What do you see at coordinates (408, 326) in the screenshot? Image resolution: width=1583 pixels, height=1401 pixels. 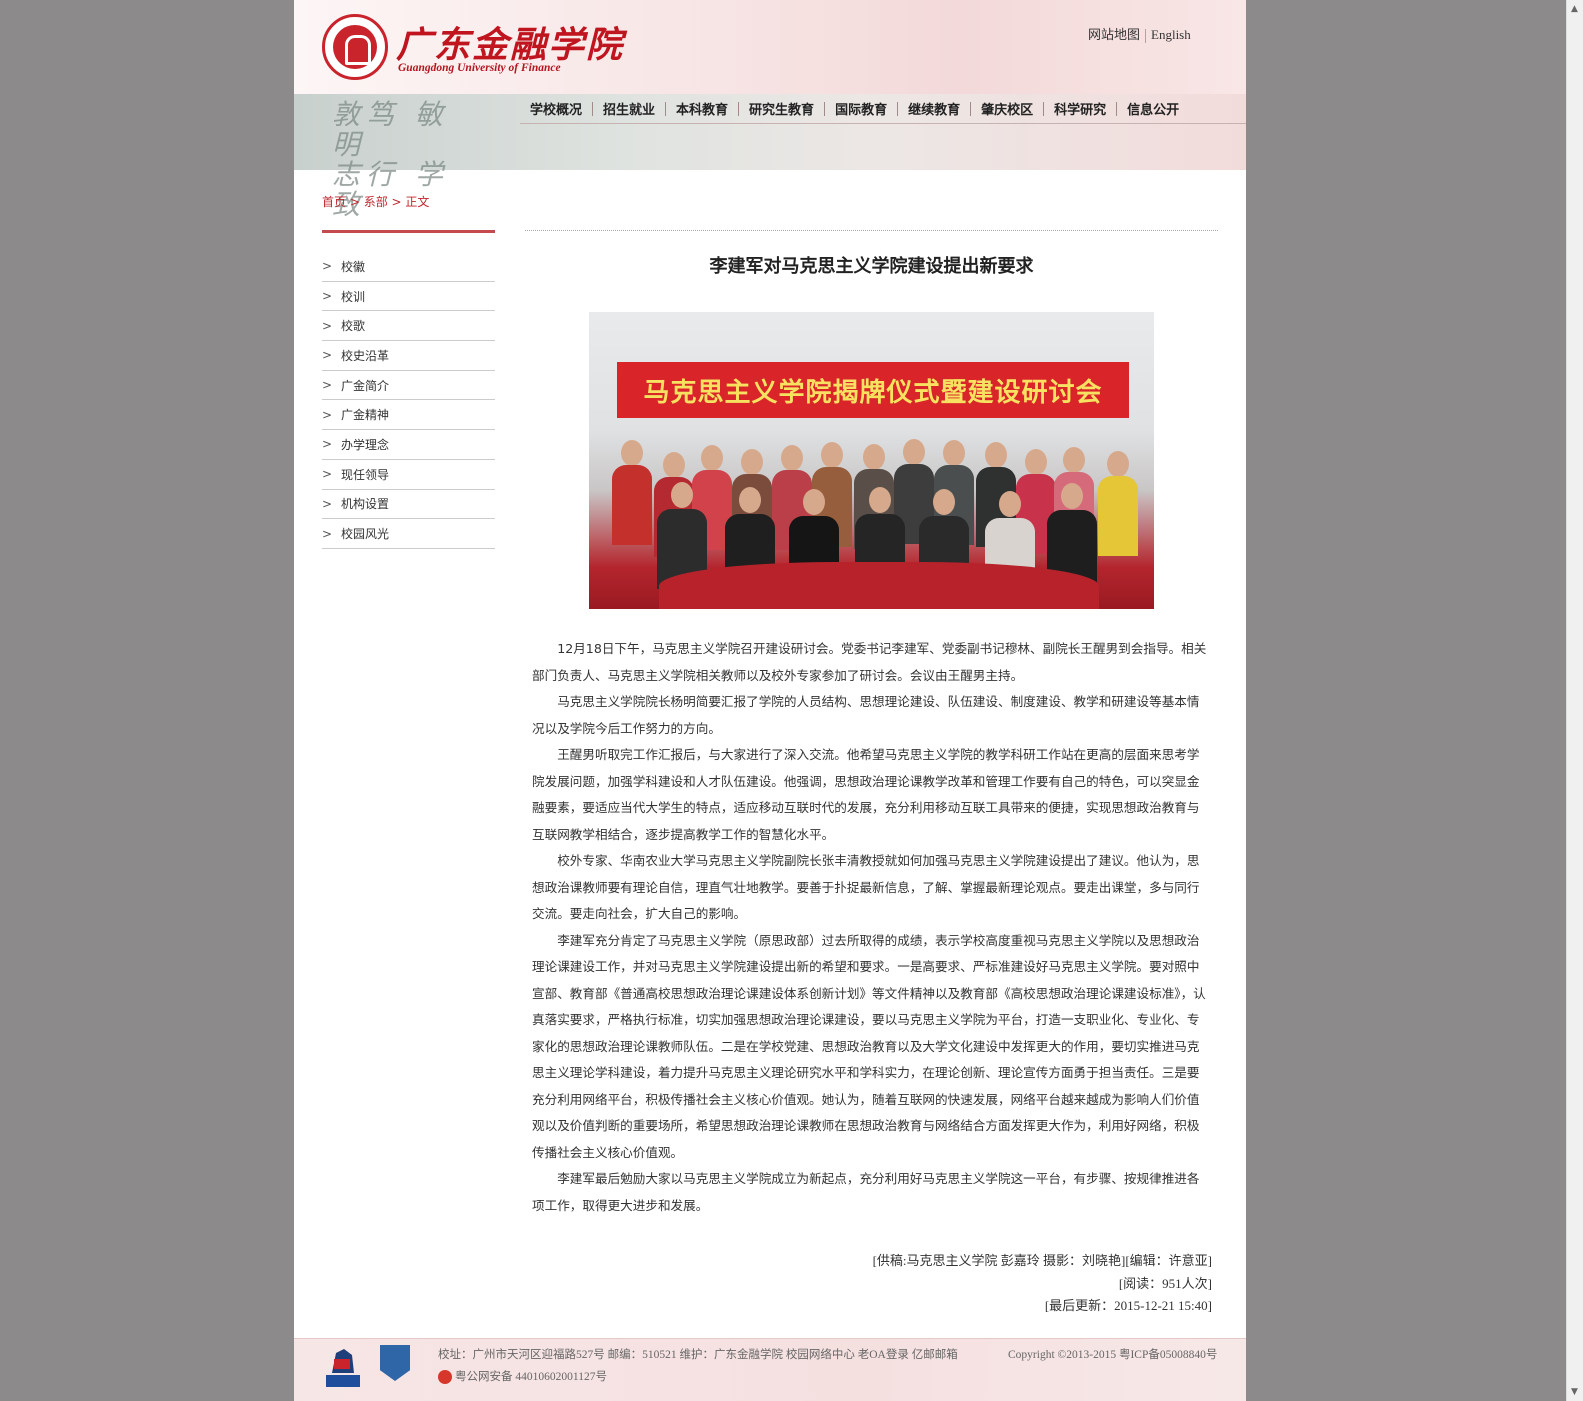 I see `sidebar-item-anthem: > 校歌` at bounding box center [408, 326].